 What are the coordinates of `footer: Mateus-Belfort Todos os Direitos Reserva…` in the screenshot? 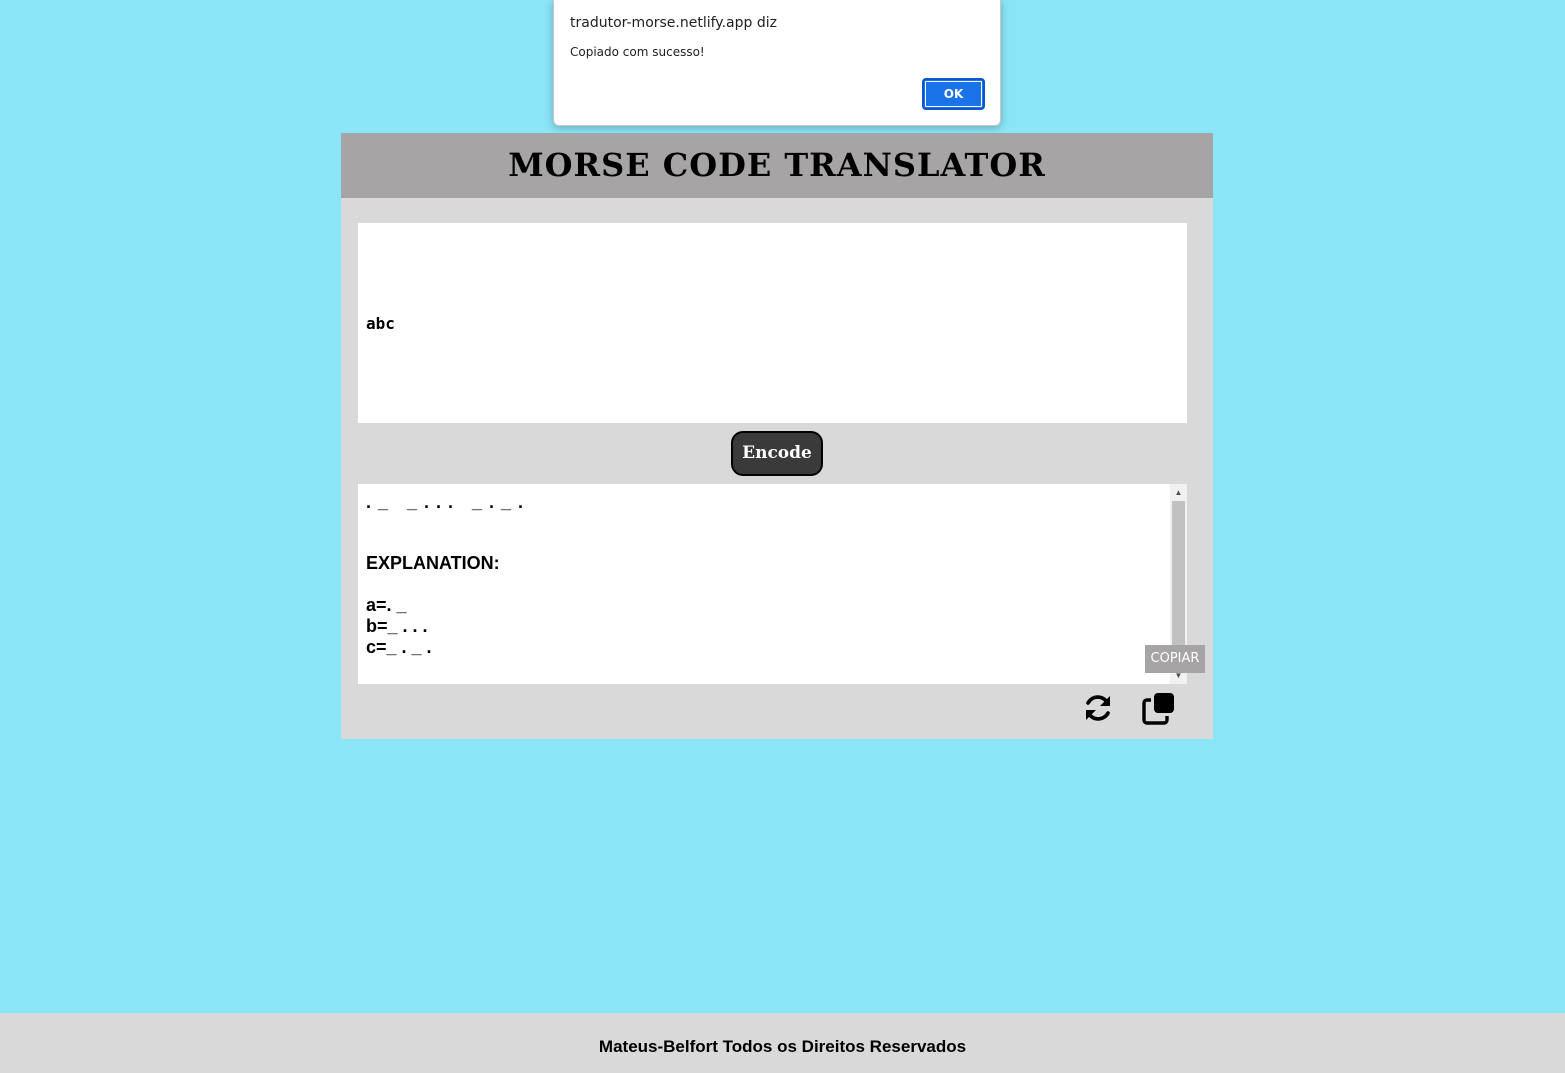 It's located at (782, 1043).